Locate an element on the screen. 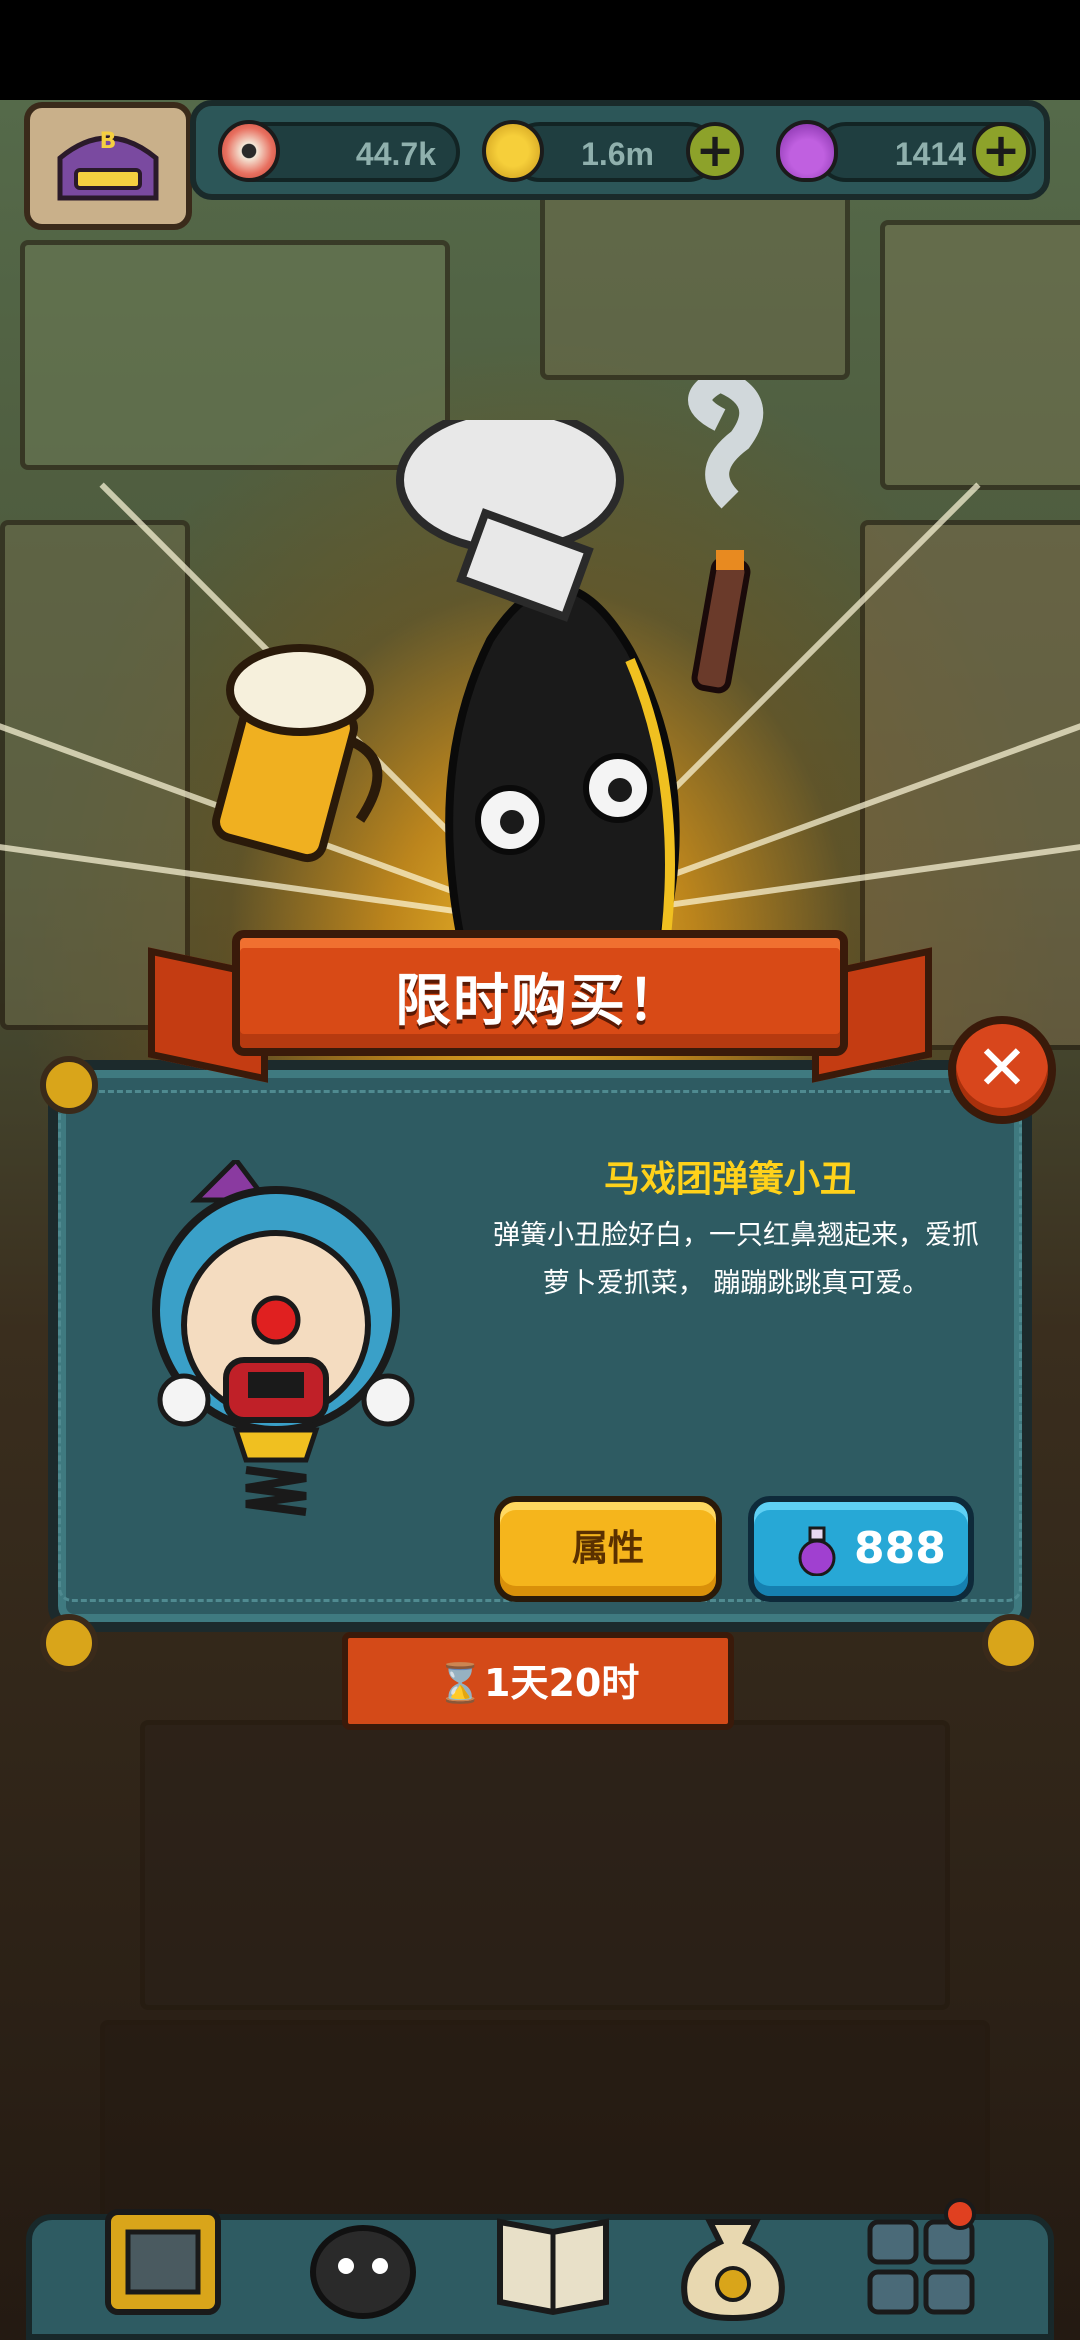 This screenshot has width=1080, height=2340. svg-text: B is located at coordinates (108, 141).